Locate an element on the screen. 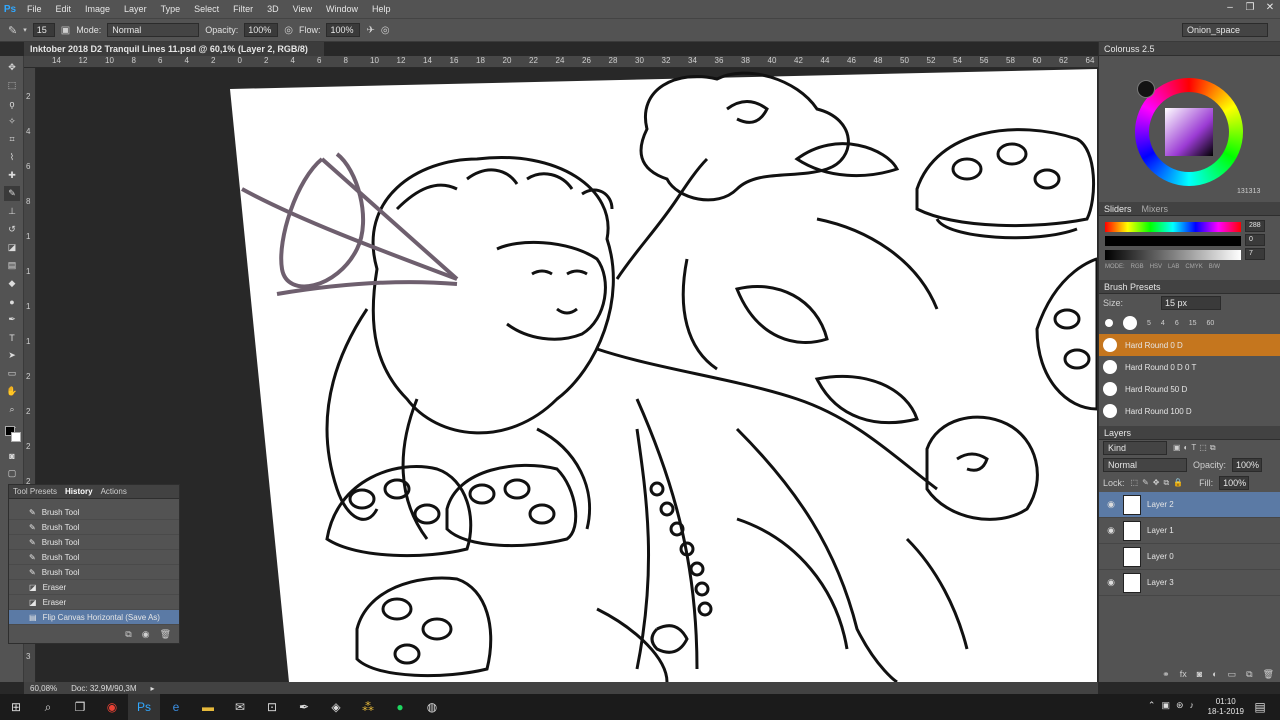 The image size is (1280, 720). brush-preset-item: Hard Round 100 D is located at coordinates (1189, 411).